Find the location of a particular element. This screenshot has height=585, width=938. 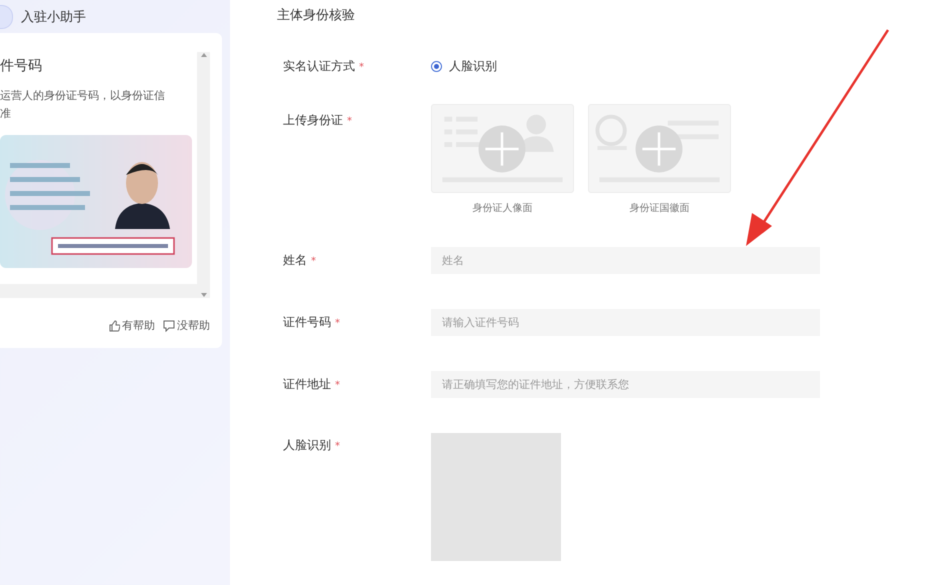

upload-caption: 身份证人像面 is located at coordinates (502, 208).